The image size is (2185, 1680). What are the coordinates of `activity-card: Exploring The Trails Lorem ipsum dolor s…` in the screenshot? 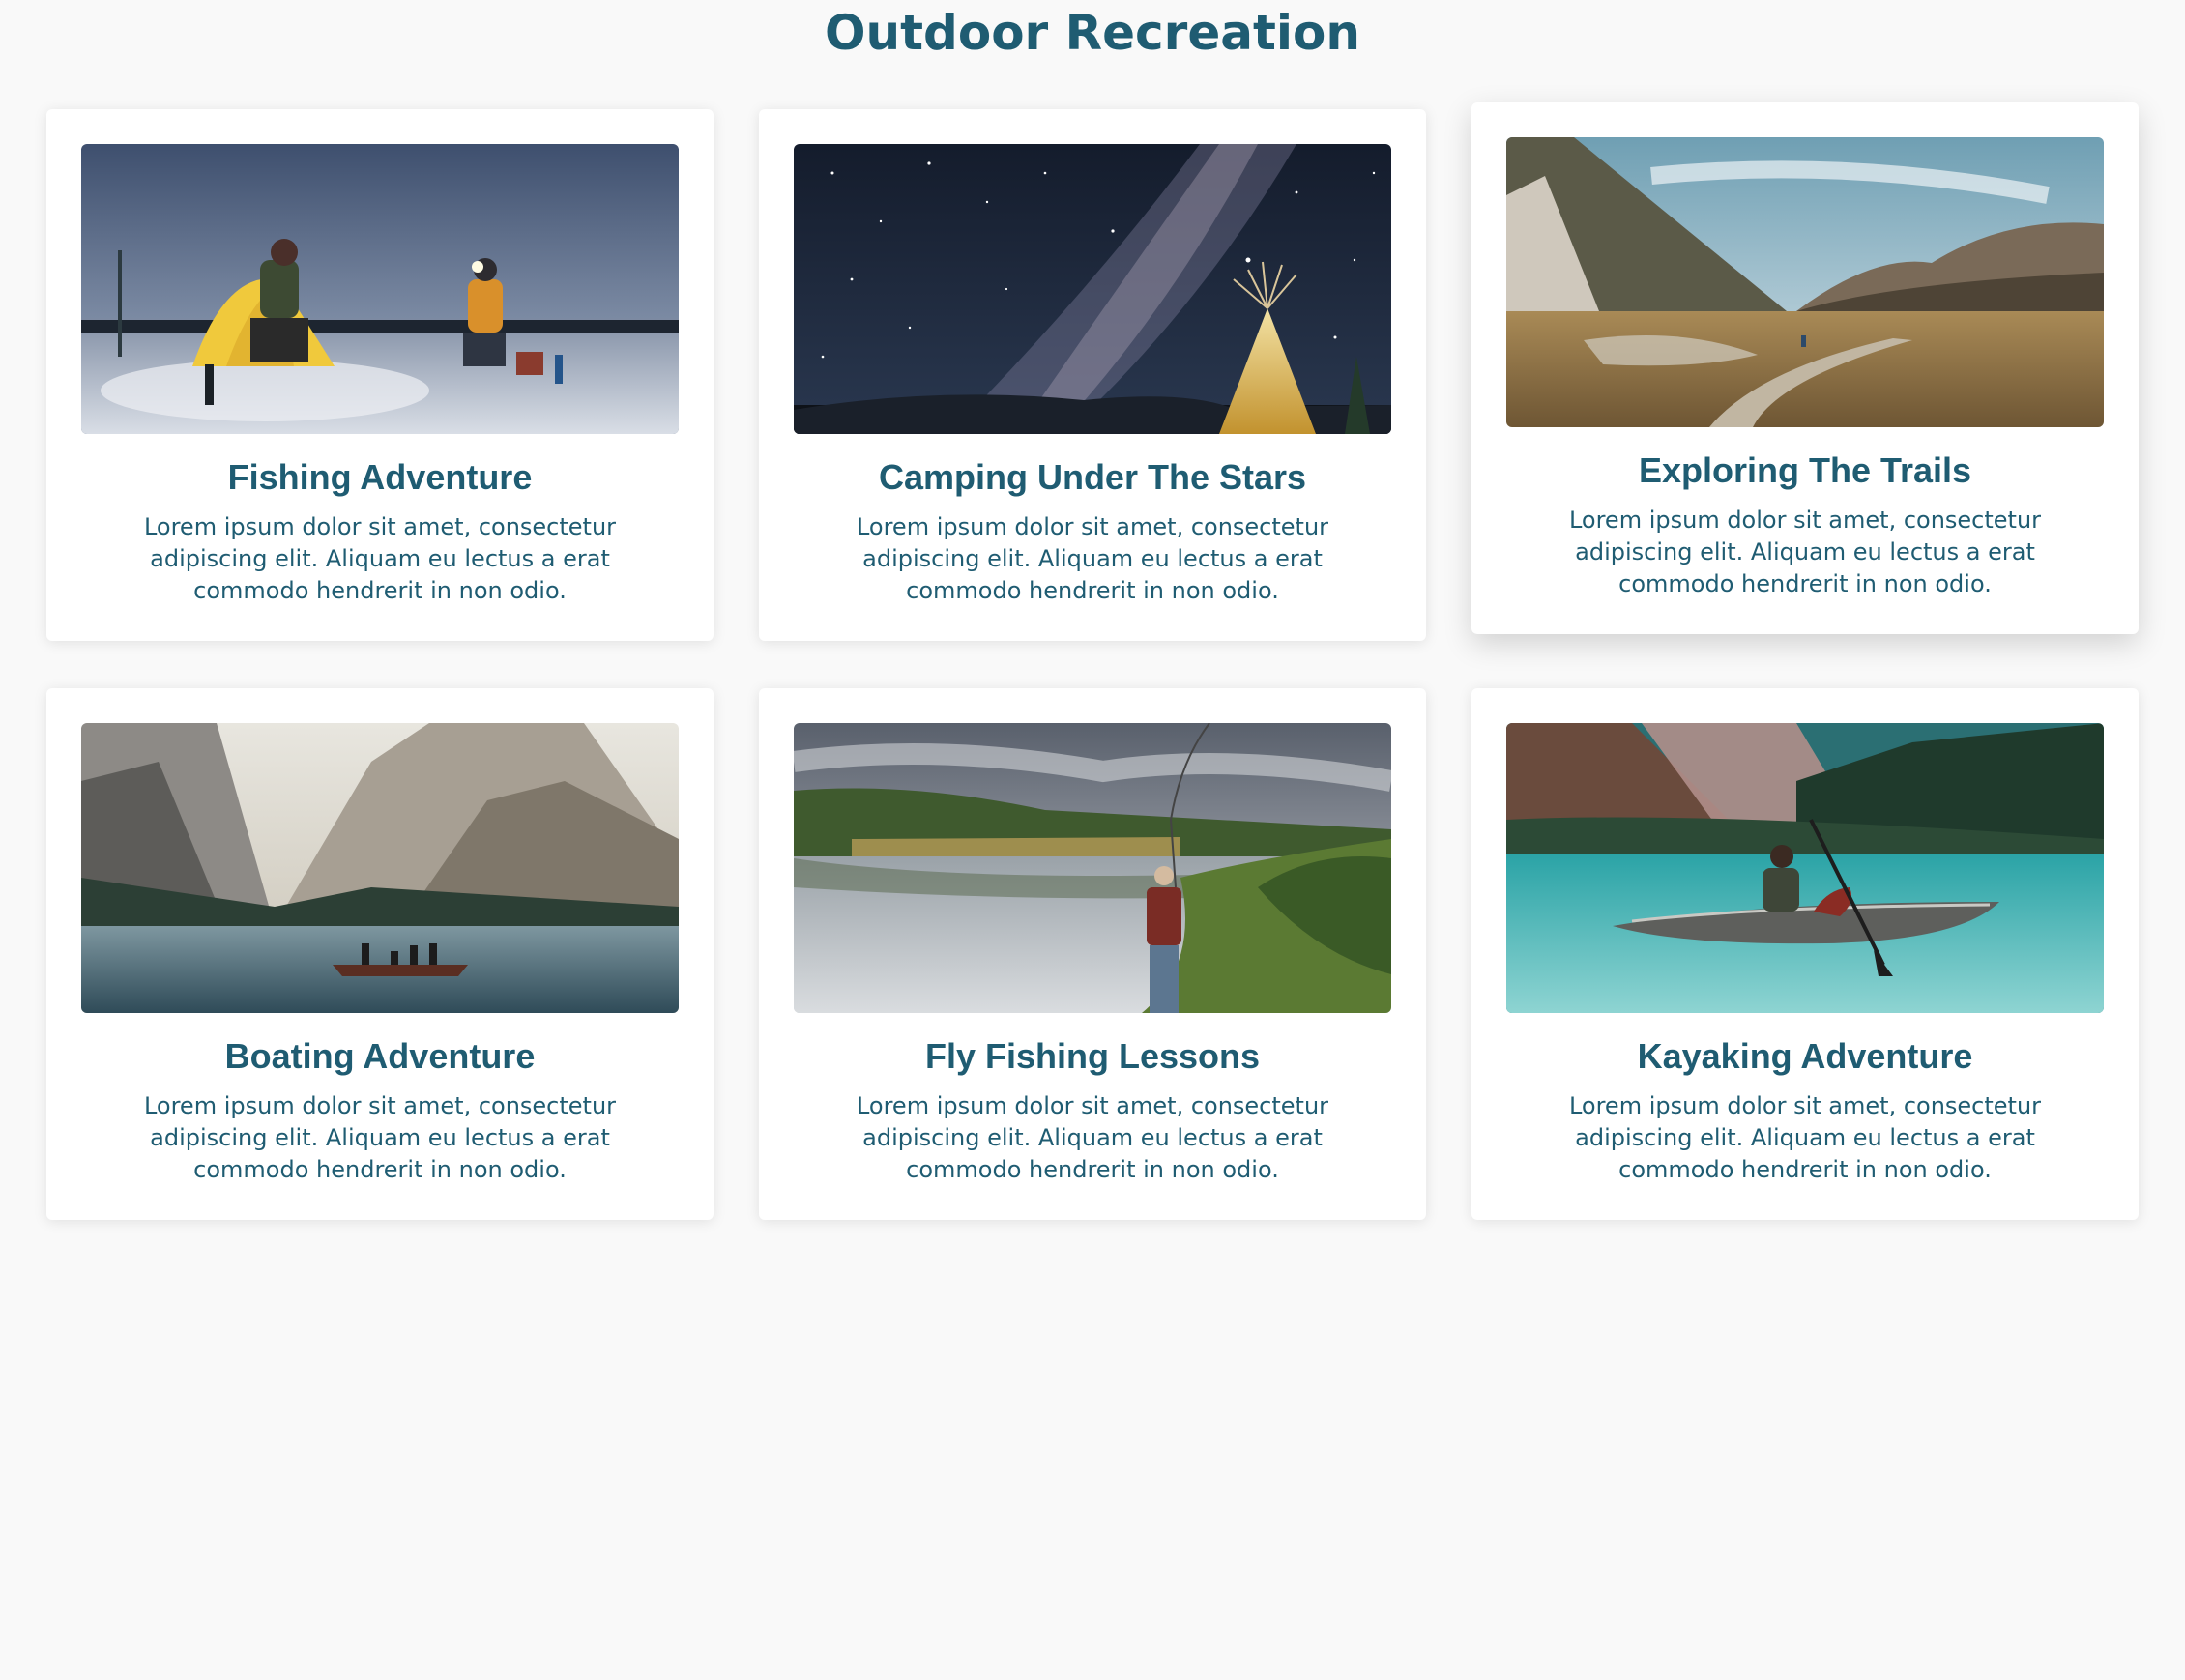 It's located at (1805, 368).